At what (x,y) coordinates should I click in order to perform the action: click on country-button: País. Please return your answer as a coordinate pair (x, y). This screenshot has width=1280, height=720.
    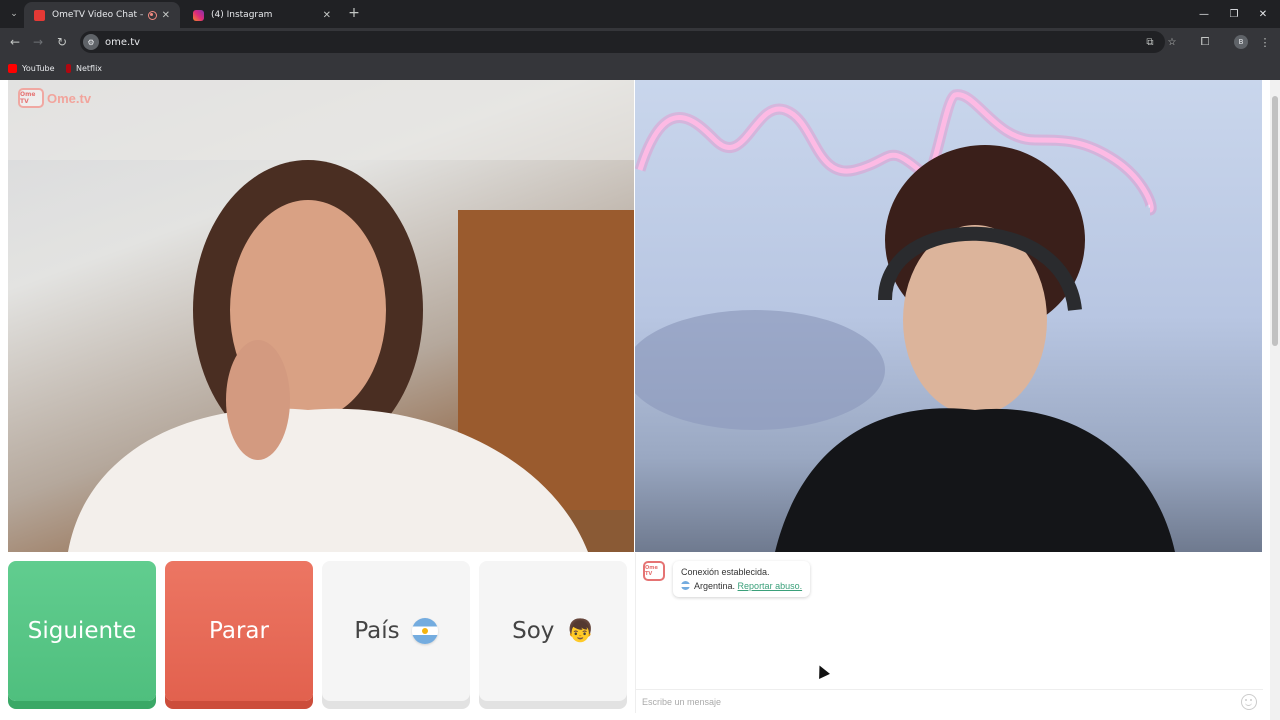
    Looking at the image, I should click on (396, 631).